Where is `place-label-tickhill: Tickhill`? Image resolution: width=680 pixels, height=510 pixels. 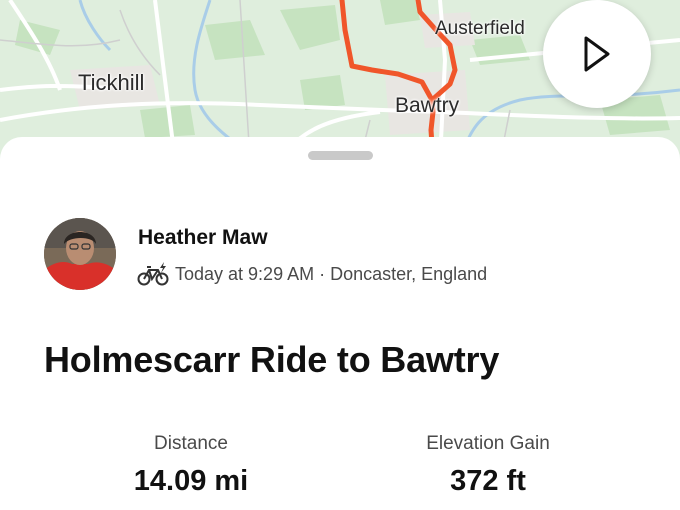 place-label-tickhill: Tickhill is located at coordinates (111, 82).